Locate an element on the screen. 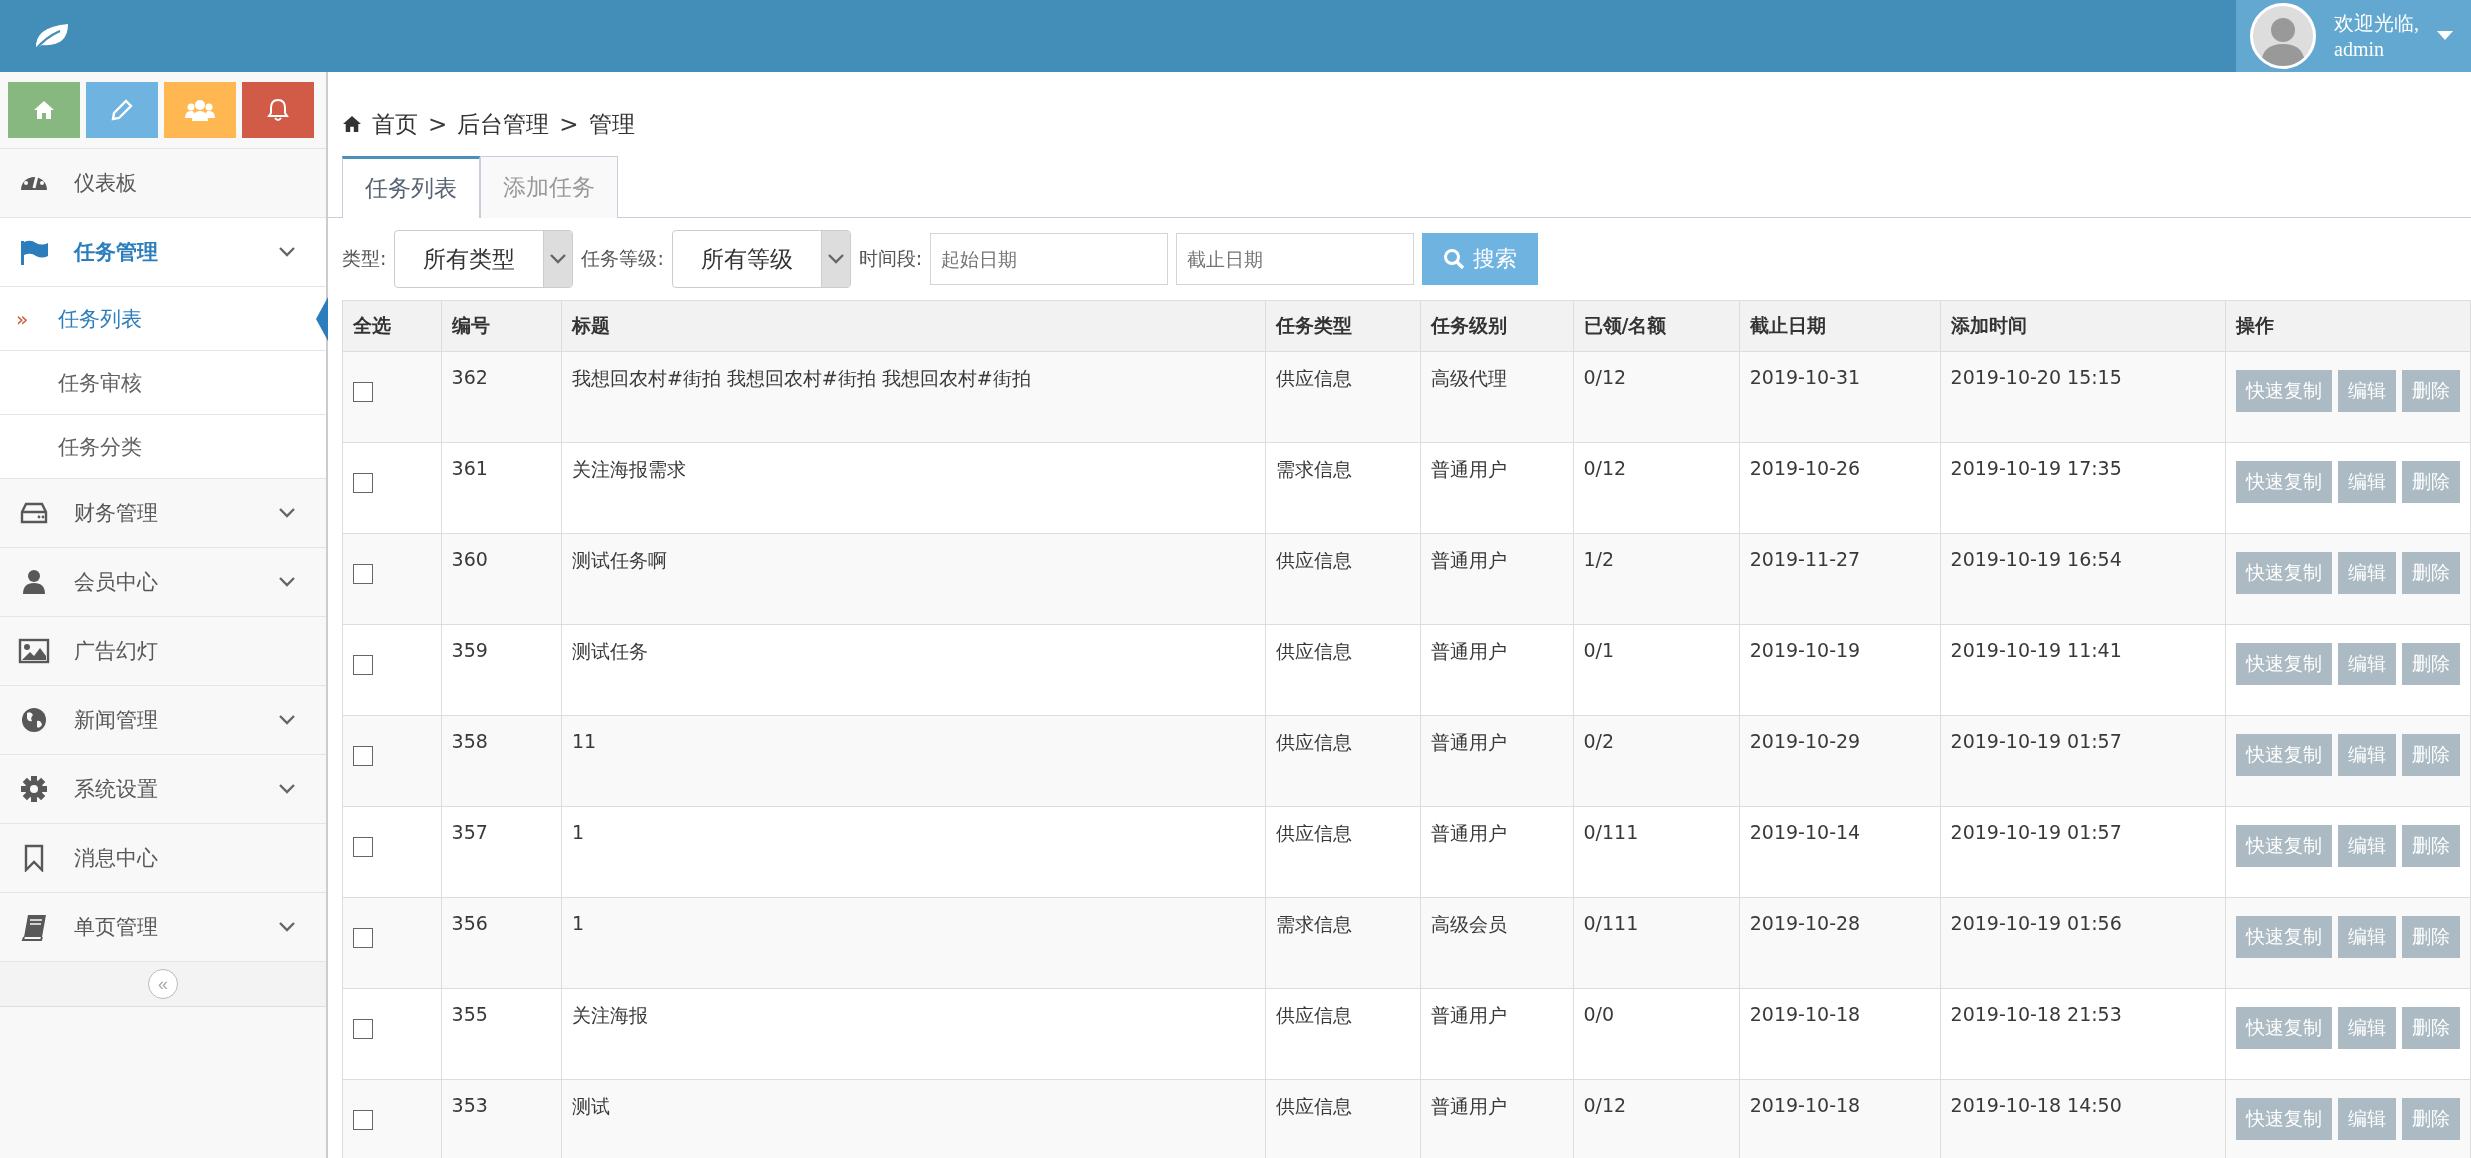 The image size is (2471, 1158). sidebar-subitem: 任务分类 is located at coordinates (163, 447).